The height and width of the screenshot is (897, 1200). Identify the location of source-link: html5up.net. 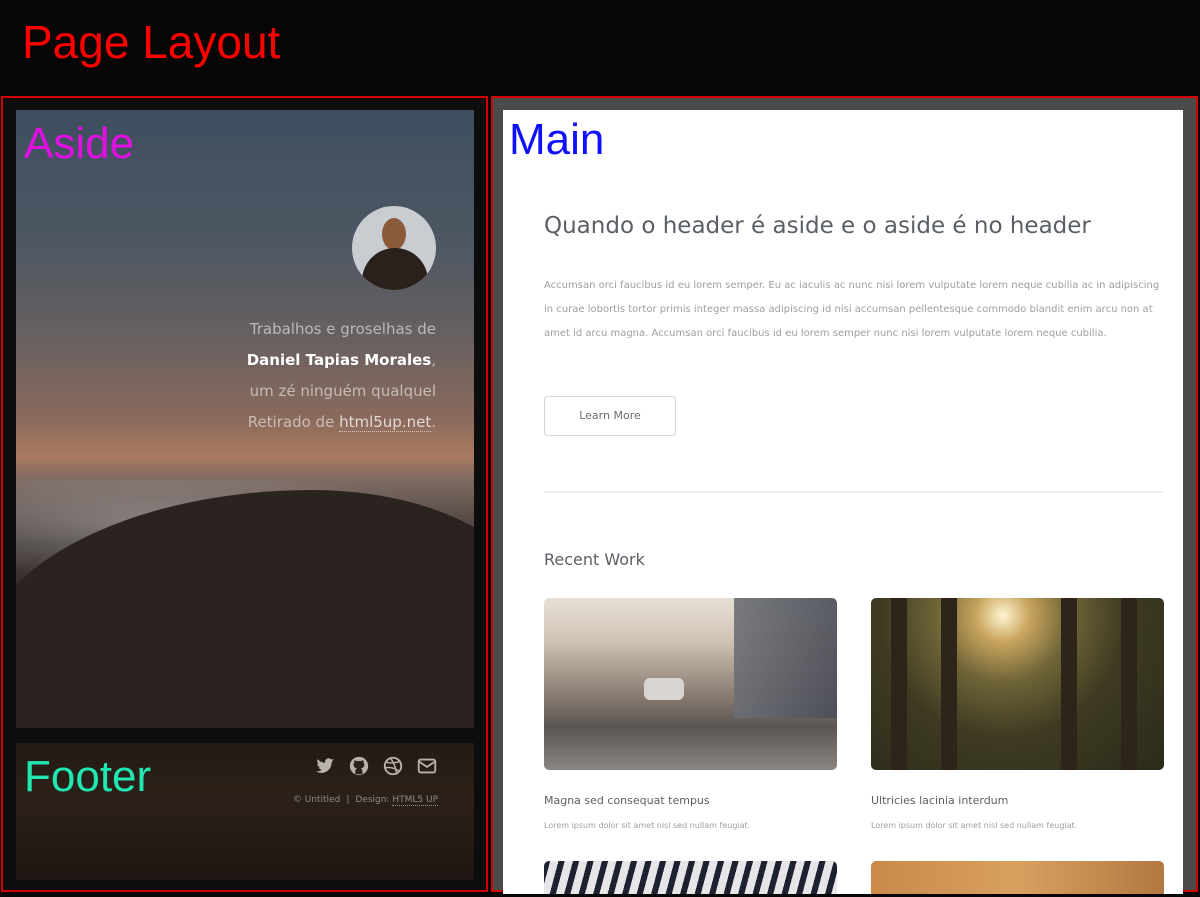
(385, 422).